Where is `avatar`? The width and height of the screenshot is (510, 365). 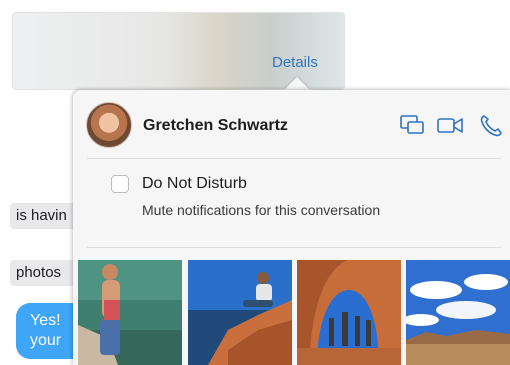
avatar is located at coordinates (109, 125).